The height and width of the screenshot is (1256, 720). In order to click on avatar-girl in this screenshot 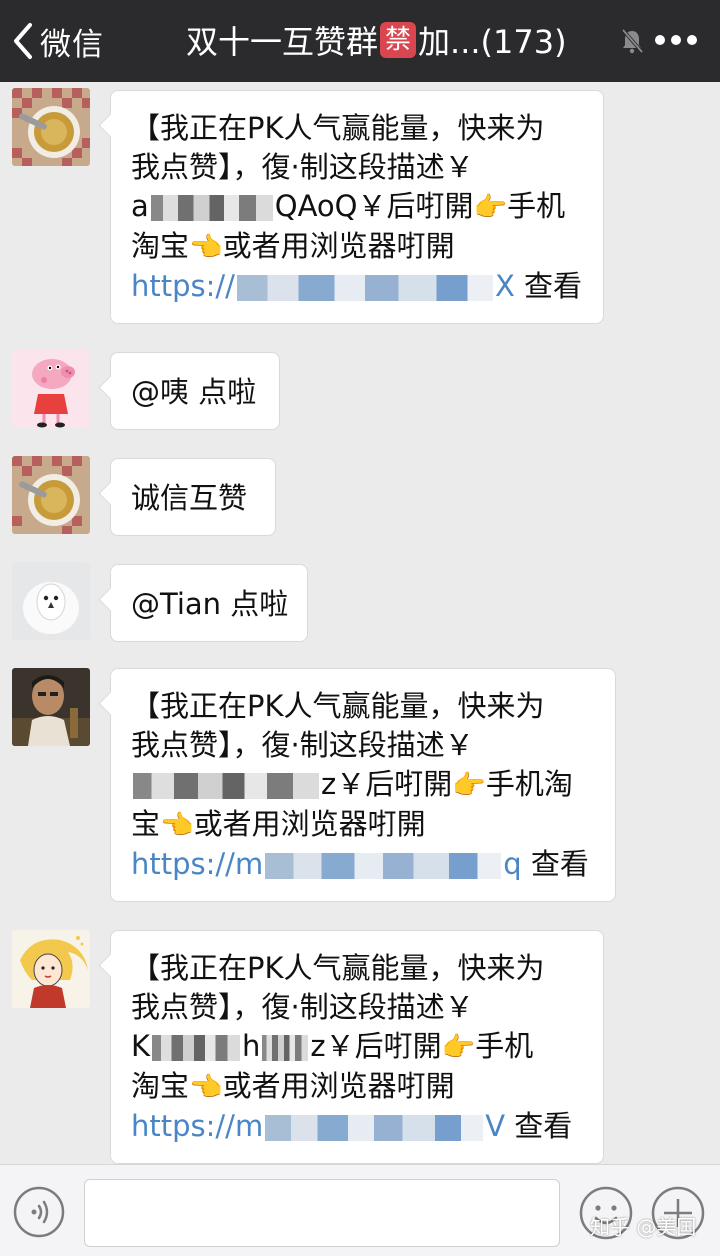, I will do `click(51, 969)`.